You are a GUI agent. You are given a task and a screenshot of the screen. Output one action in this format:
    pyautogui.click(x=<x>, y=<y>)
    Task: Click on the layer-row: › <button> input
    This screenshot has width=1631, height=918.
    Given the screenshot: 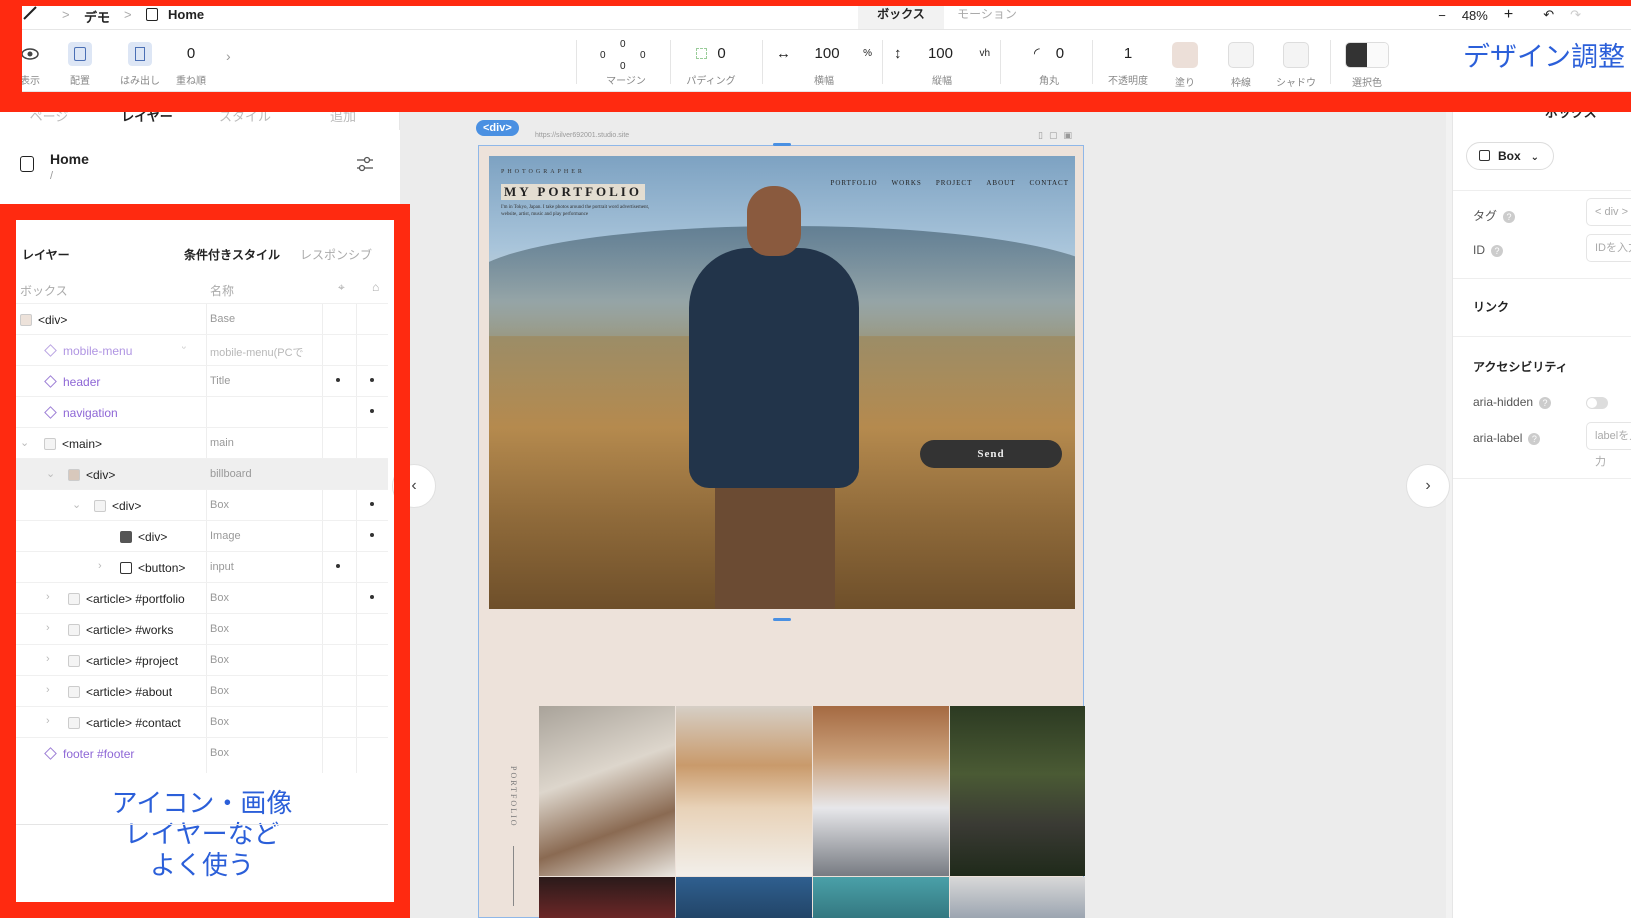 What is the action you would take?
    pyautogui.click(x=202, y=566)
    